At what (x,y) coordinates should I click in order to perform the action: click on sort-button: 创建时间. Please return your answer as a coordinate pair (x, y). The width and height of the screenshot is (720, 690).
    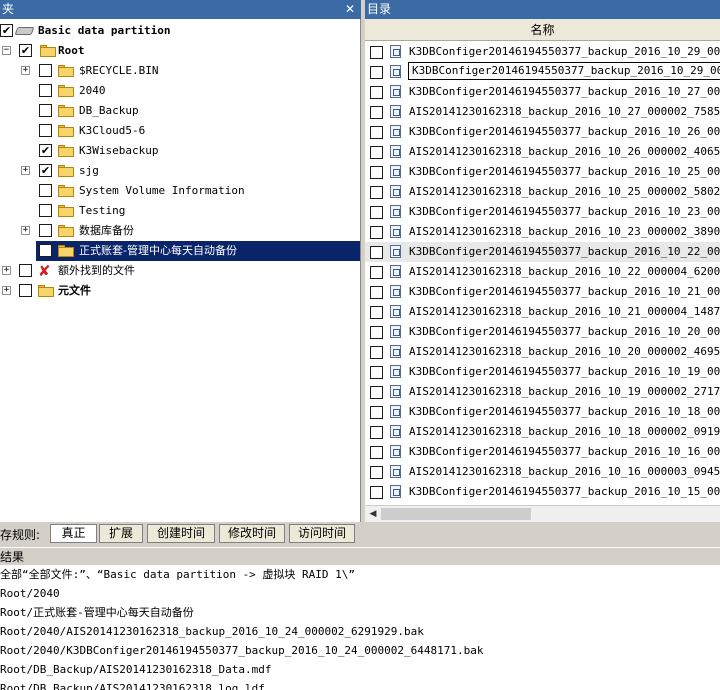
    Looking at the image, I should click on (181, 533).